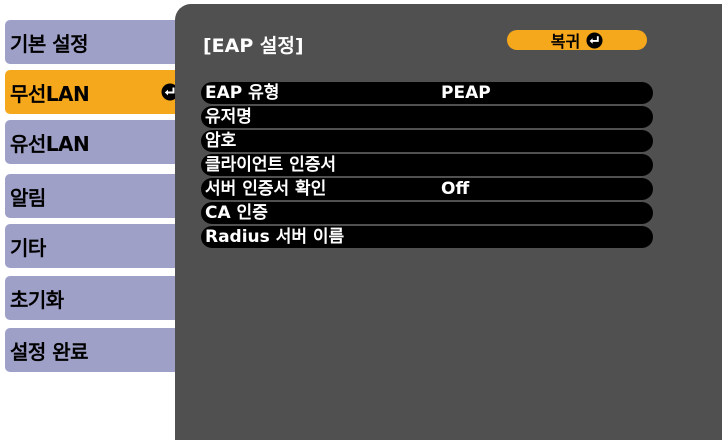 The image size is (722, 440). What do you see at coordinates (97, 42) in the screenshot?
I see `menu-item-basic-settings: 기본 설정` at bounding box center [97, 42].